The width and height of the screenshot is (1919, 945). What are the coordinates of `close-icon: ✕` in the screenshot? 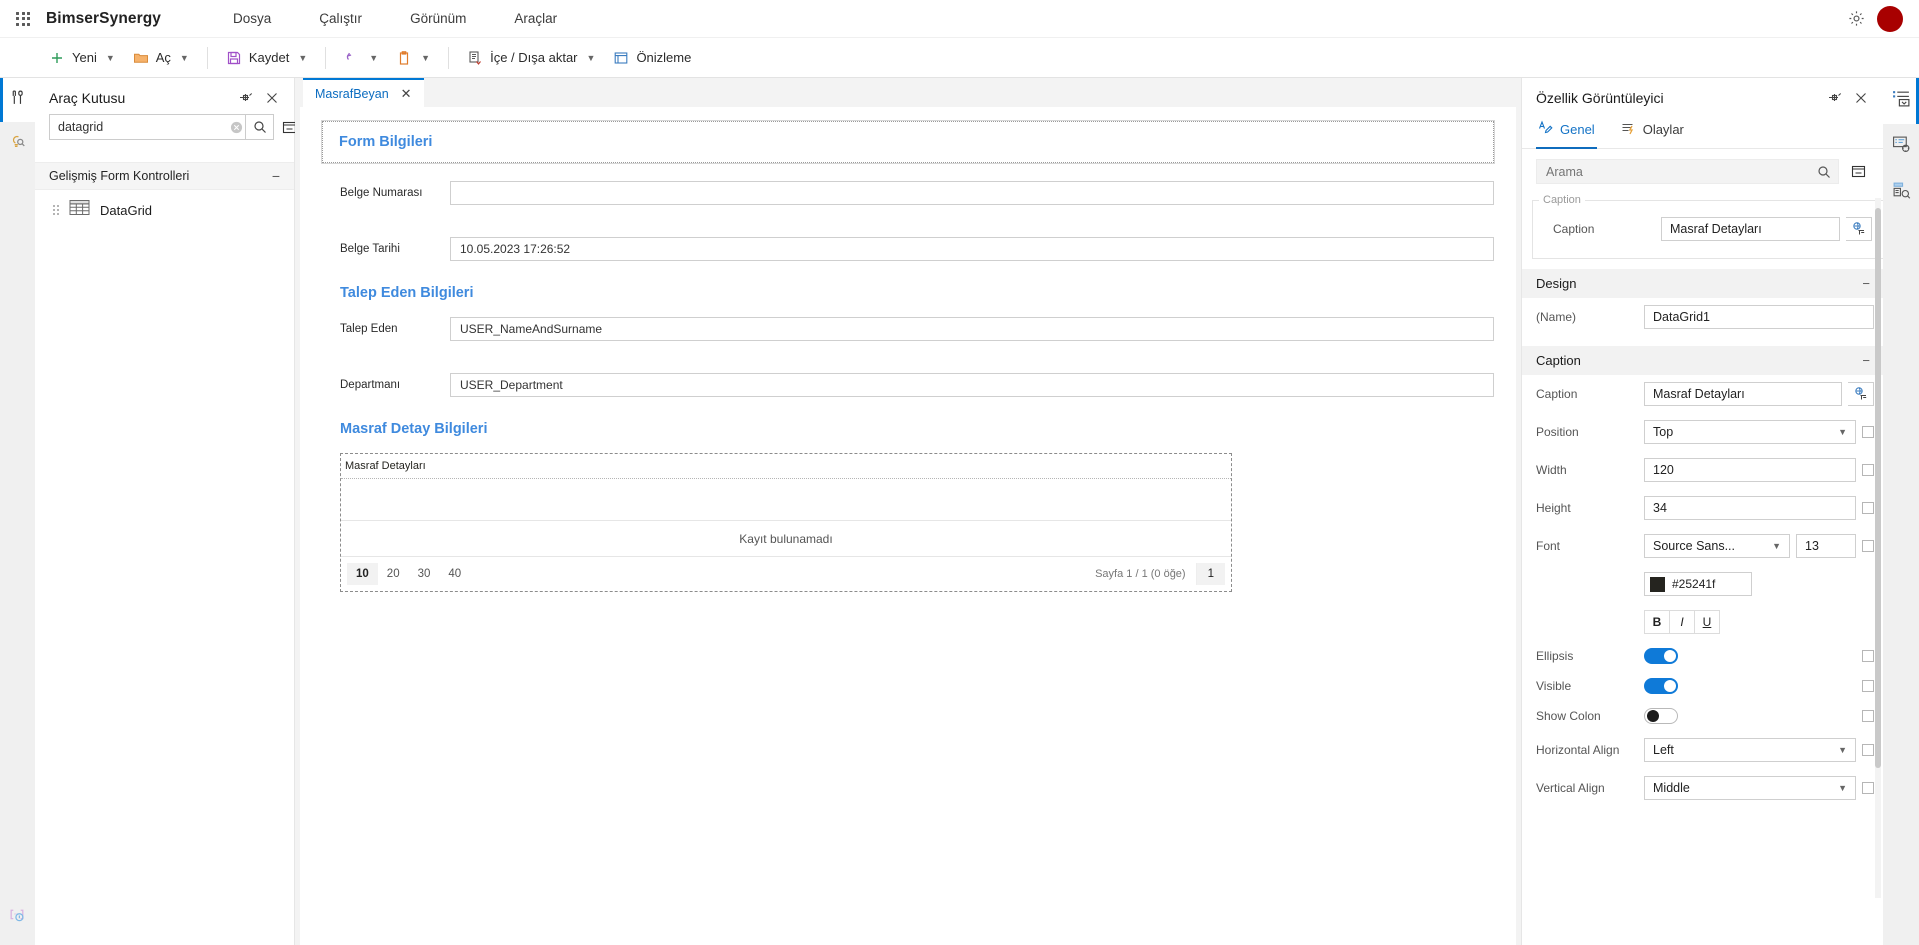 It's located at (406, 93).